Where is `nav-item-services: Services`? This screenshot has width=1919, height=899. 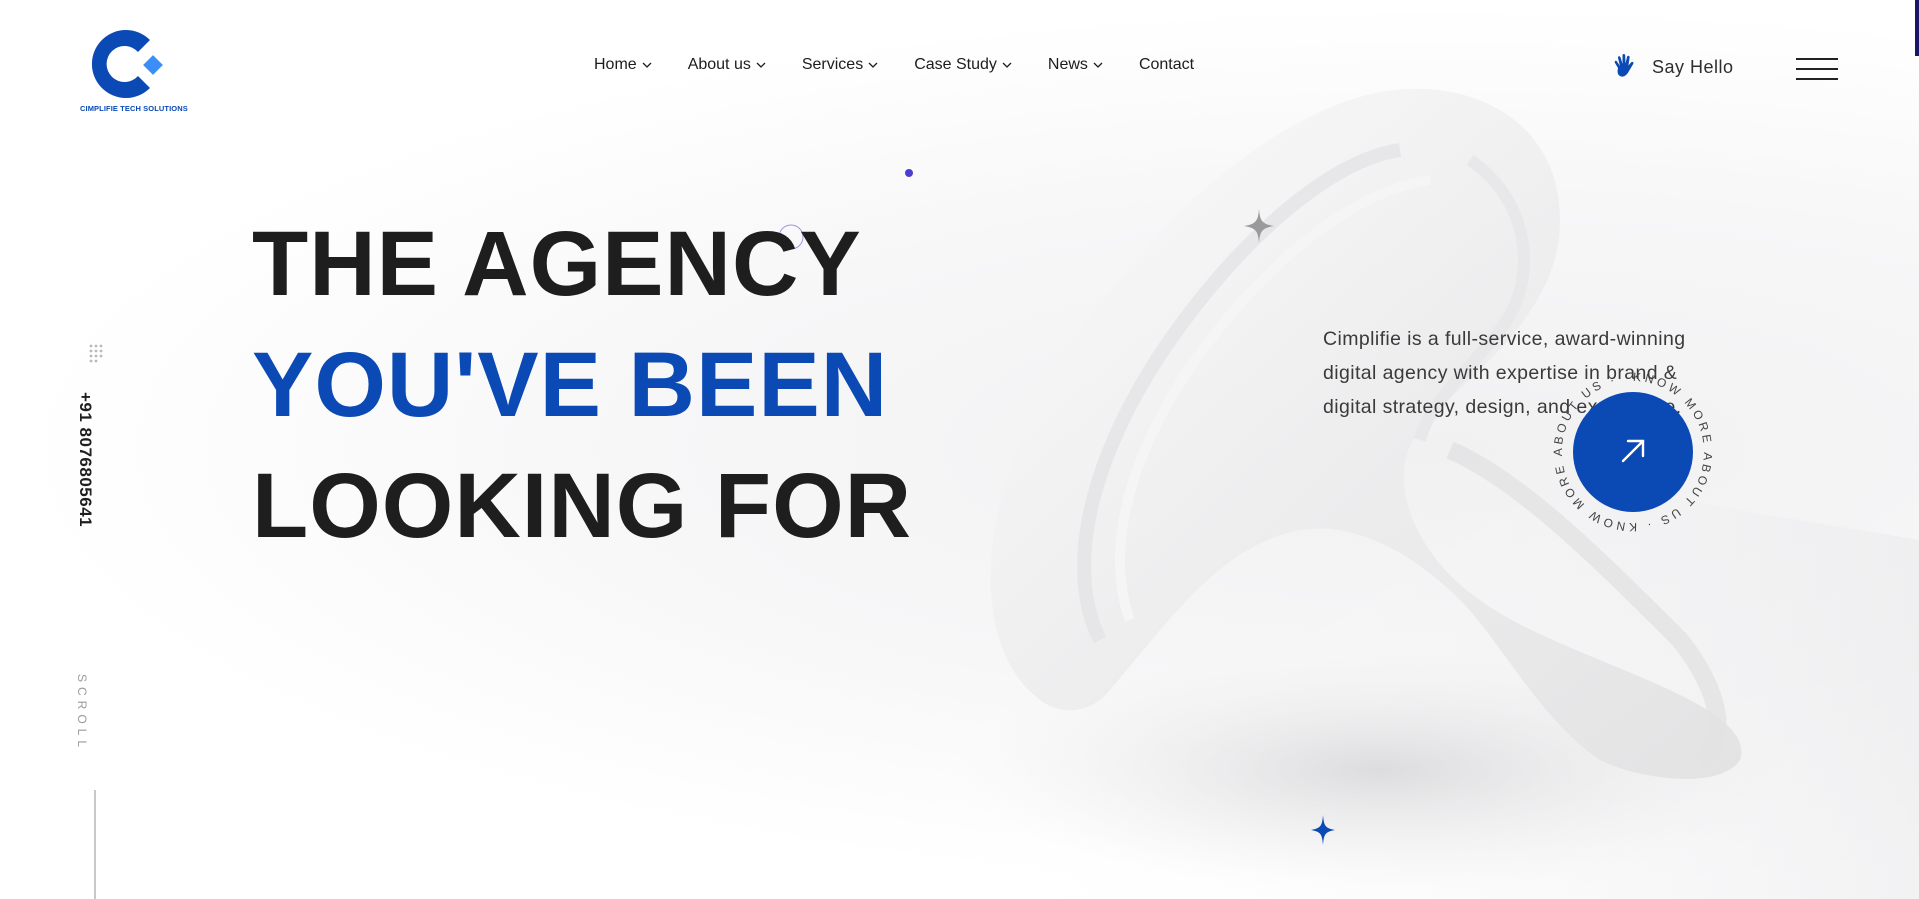 nav-item-services: Services is located at coordinates (840, 65).